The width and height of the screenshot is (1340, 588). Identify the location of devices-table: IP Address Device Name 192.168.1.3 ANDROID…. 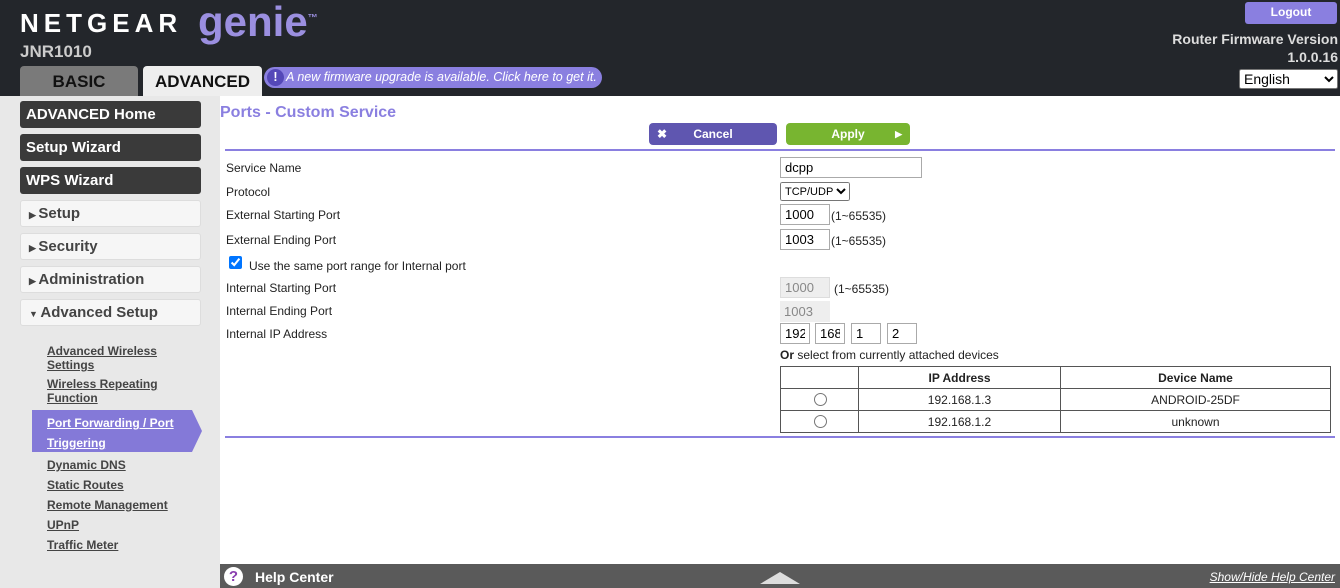
(1055, 399).